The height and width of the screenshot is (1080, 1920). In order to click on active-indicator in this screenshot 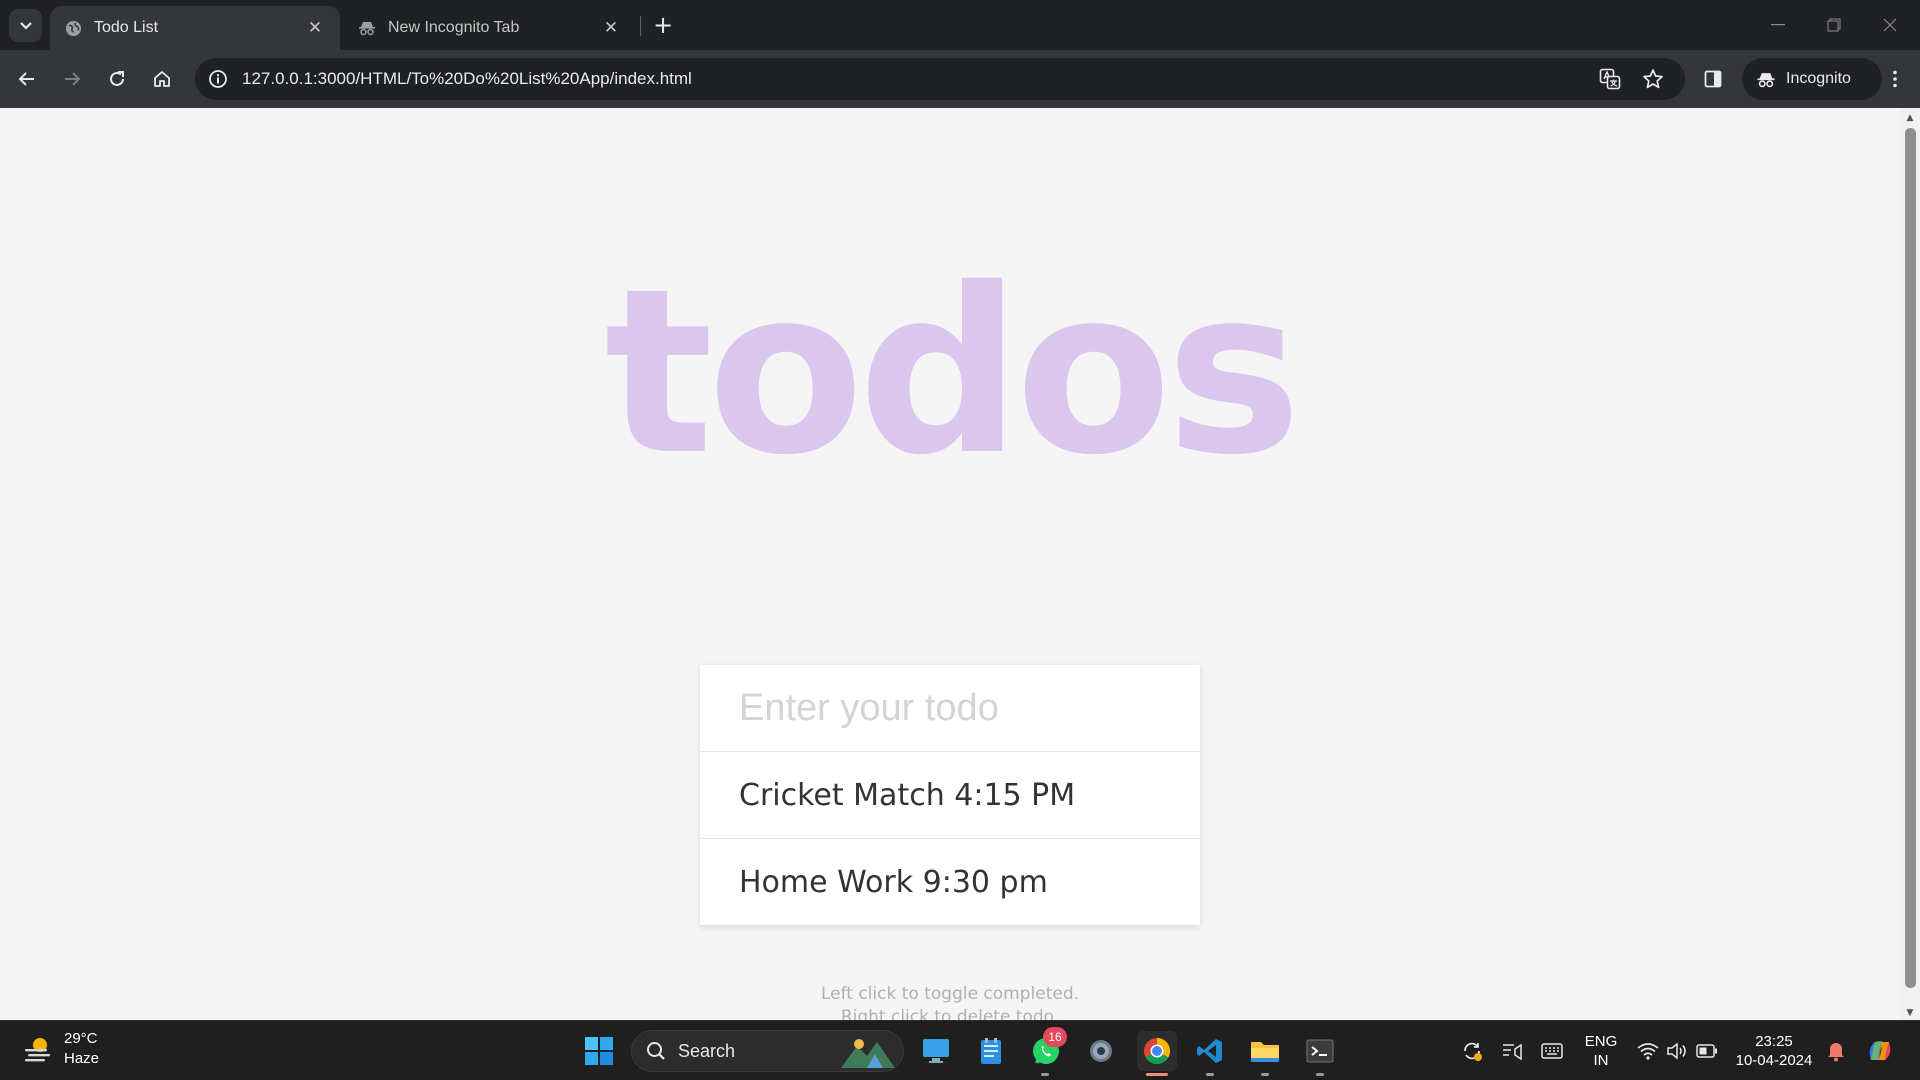, I will do `click(1157, 1074)`.